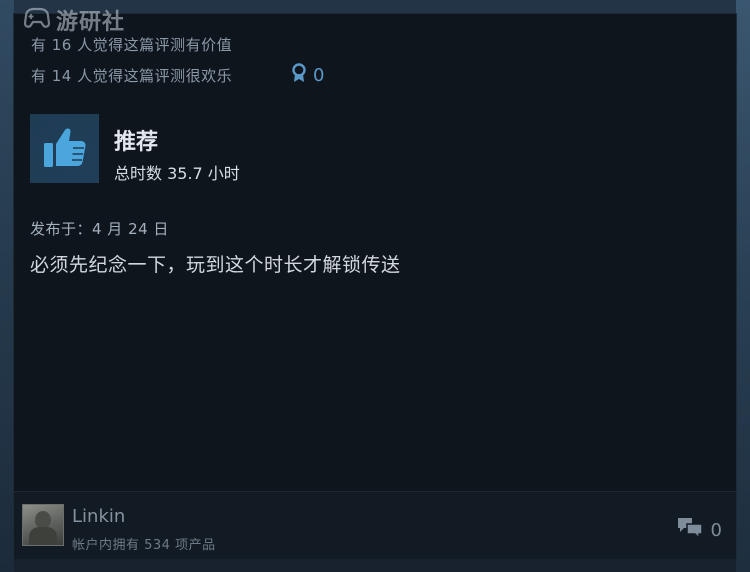 This screenshot has width=750, height=572. I want to click on helpful-count-text: 有 16 人觉得这篇评测有价值, so click(132, 45).